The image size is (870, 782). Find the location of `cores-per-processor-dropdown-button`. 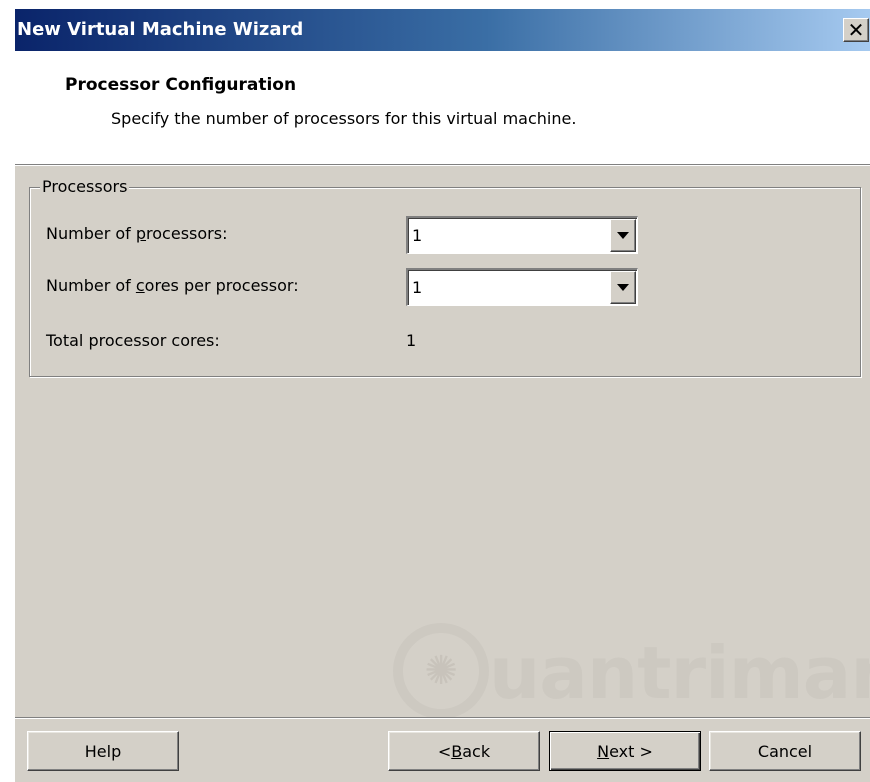

cores-per-processor-dropdown-button is located at coordinates (623, 287).